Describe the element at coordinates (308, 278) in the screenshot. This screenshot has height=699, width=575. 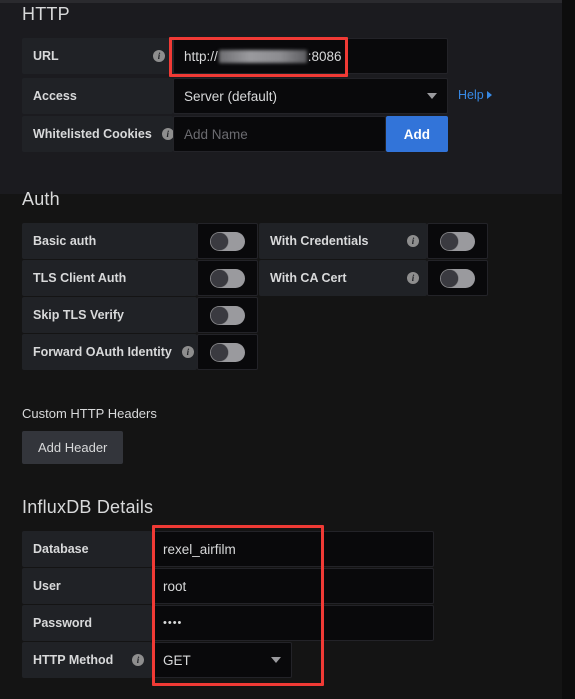
I see `with-ca-cert-label-text: With CA Cert` at that location.